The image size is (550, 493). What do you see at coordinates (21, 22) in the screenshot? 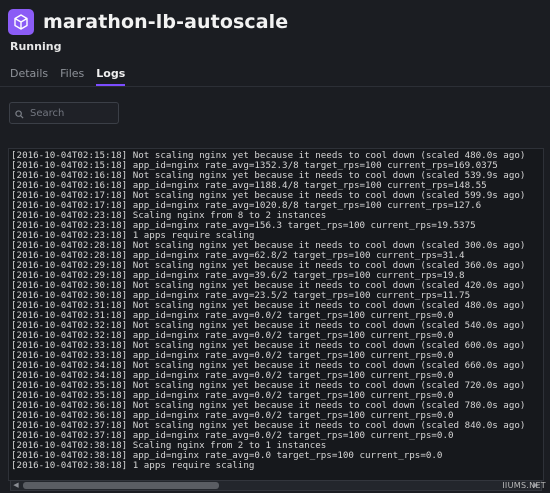
I see `app-cube-icon` at bounding box center [21, 22].